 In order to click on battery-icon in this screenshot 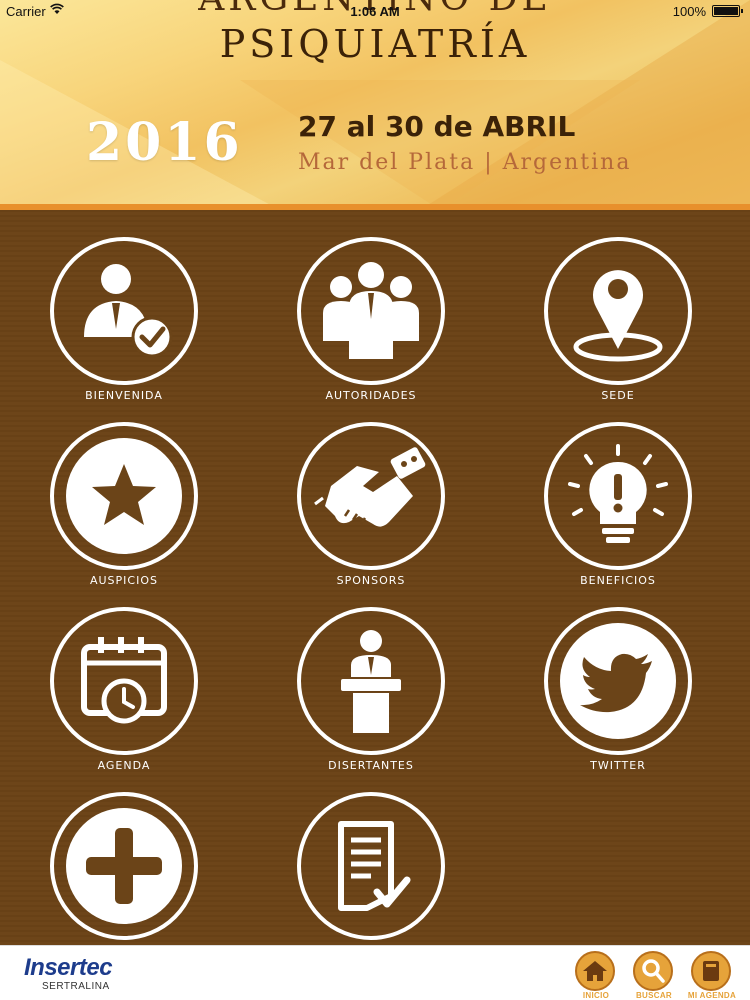, I will do `click(727, 11)`.